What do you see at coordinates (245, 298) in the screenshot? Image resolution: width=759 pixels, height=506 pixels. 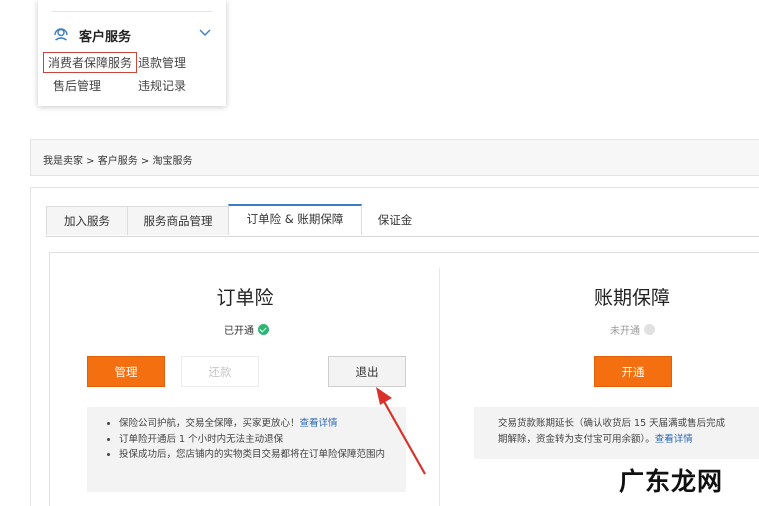 I see `order-insurance-title: 订单险` at bounding box center [245, 298].